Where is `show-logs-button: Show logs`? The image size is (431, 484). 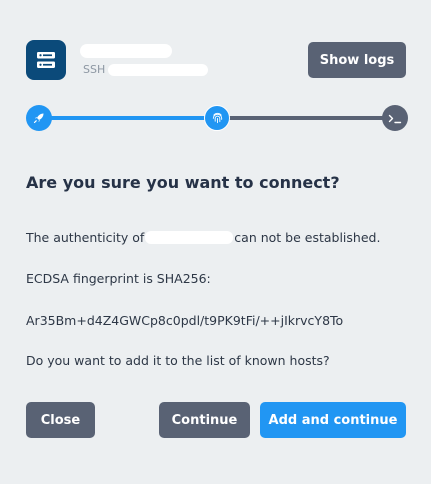 show-logs-button: Show logs is located at coordinates (357, 60).